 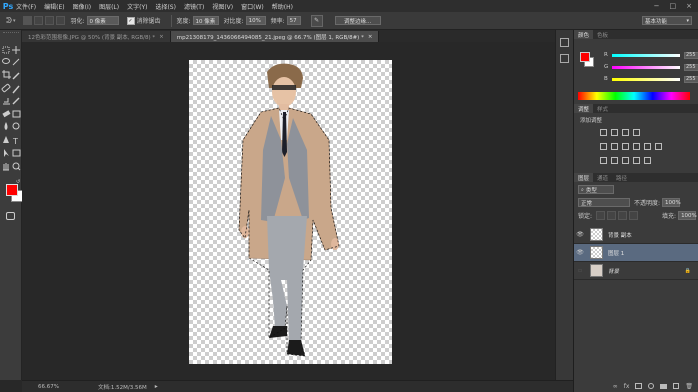 I want to click on contrast-input: 10%, so click(x=255, y=20).